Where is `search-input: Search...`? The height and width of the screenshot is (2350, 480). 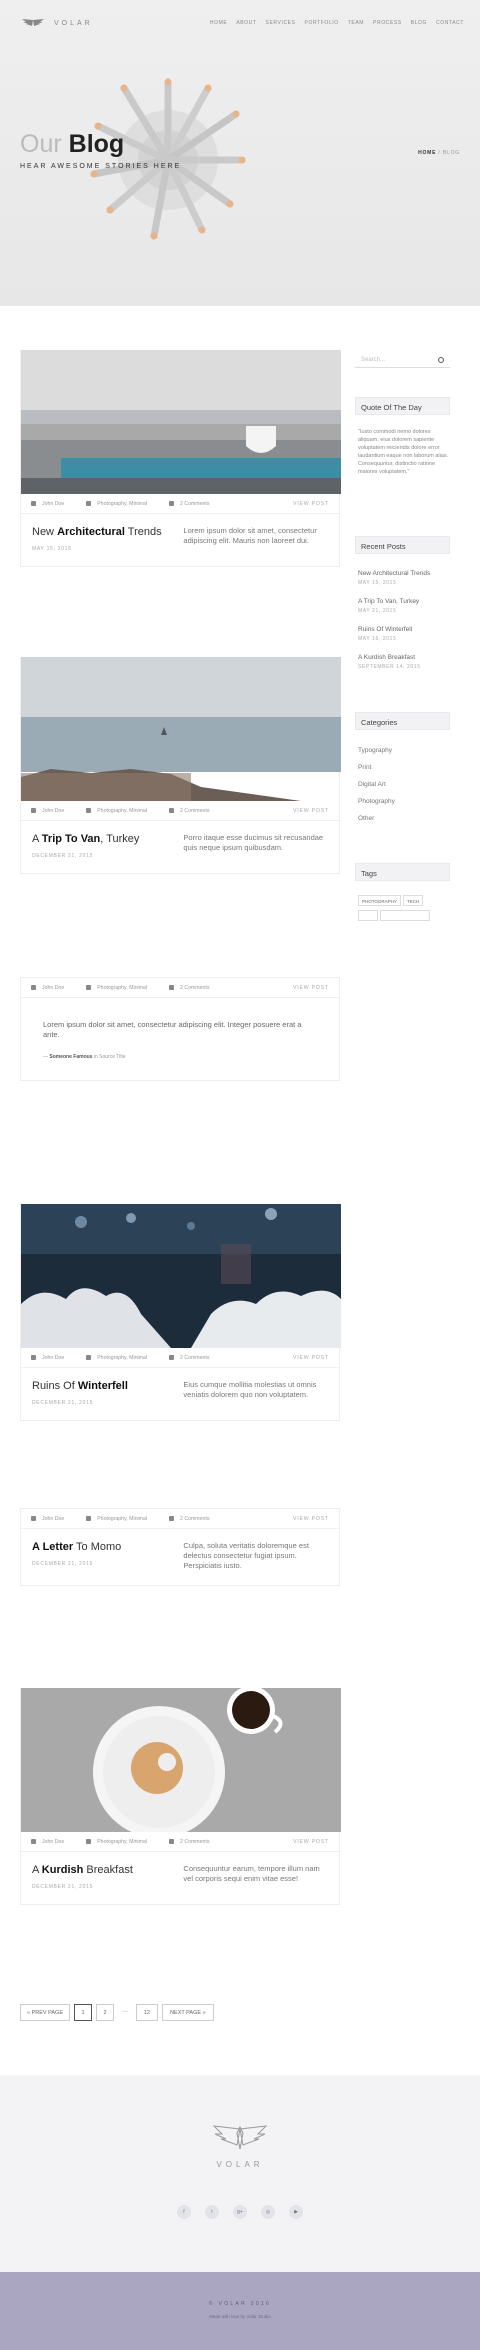
search-input: Search... is located at coordinates (402, 360).